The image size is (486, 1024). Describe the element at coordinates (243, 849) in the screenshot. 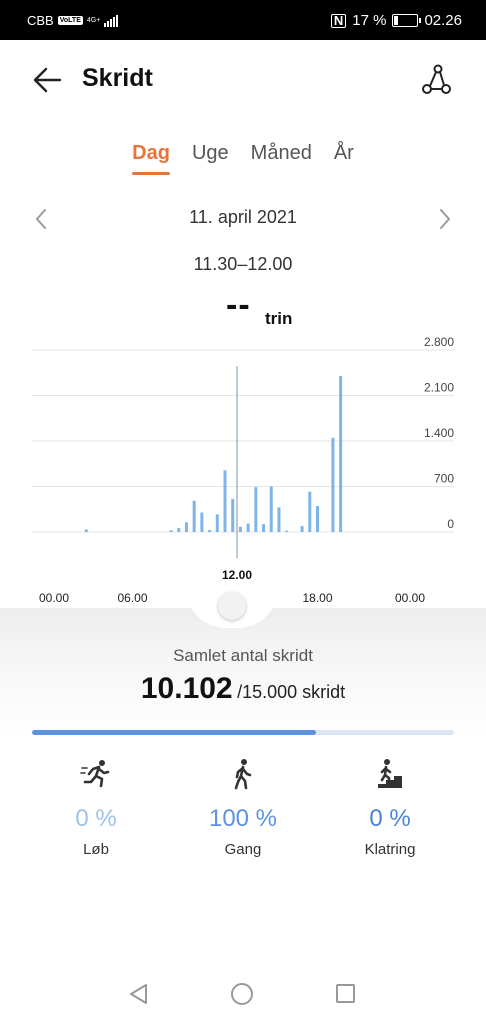

I see `walking-label: Gang` at that location.